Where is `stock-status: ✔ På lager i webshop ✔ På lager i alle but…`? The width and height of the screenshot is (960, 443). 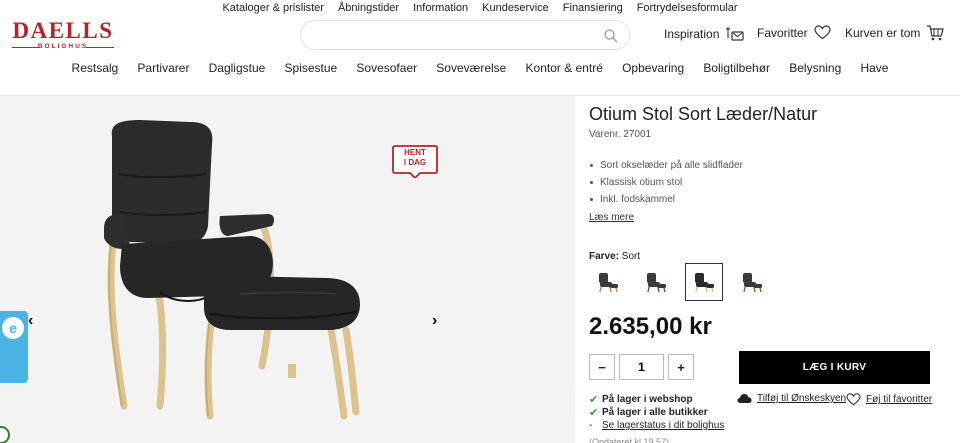 stock-status: ✔ På lager i webshop ✔ På lager i alle but… is located at coordinates (656, 412).